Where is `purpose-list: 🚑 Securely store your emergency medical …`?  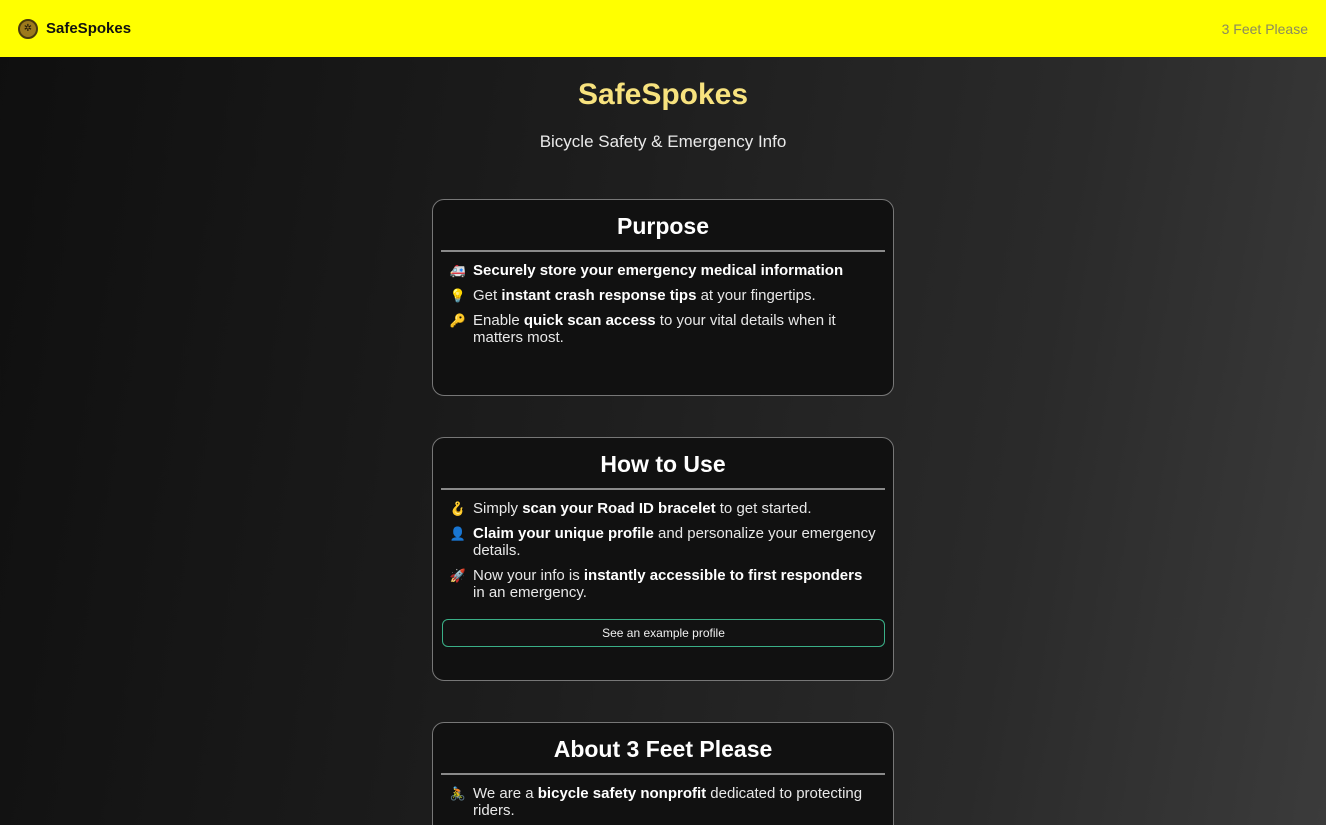
purpose-list: 🚑 Securely store your emergency medical … is located at coordinates (663, 304).